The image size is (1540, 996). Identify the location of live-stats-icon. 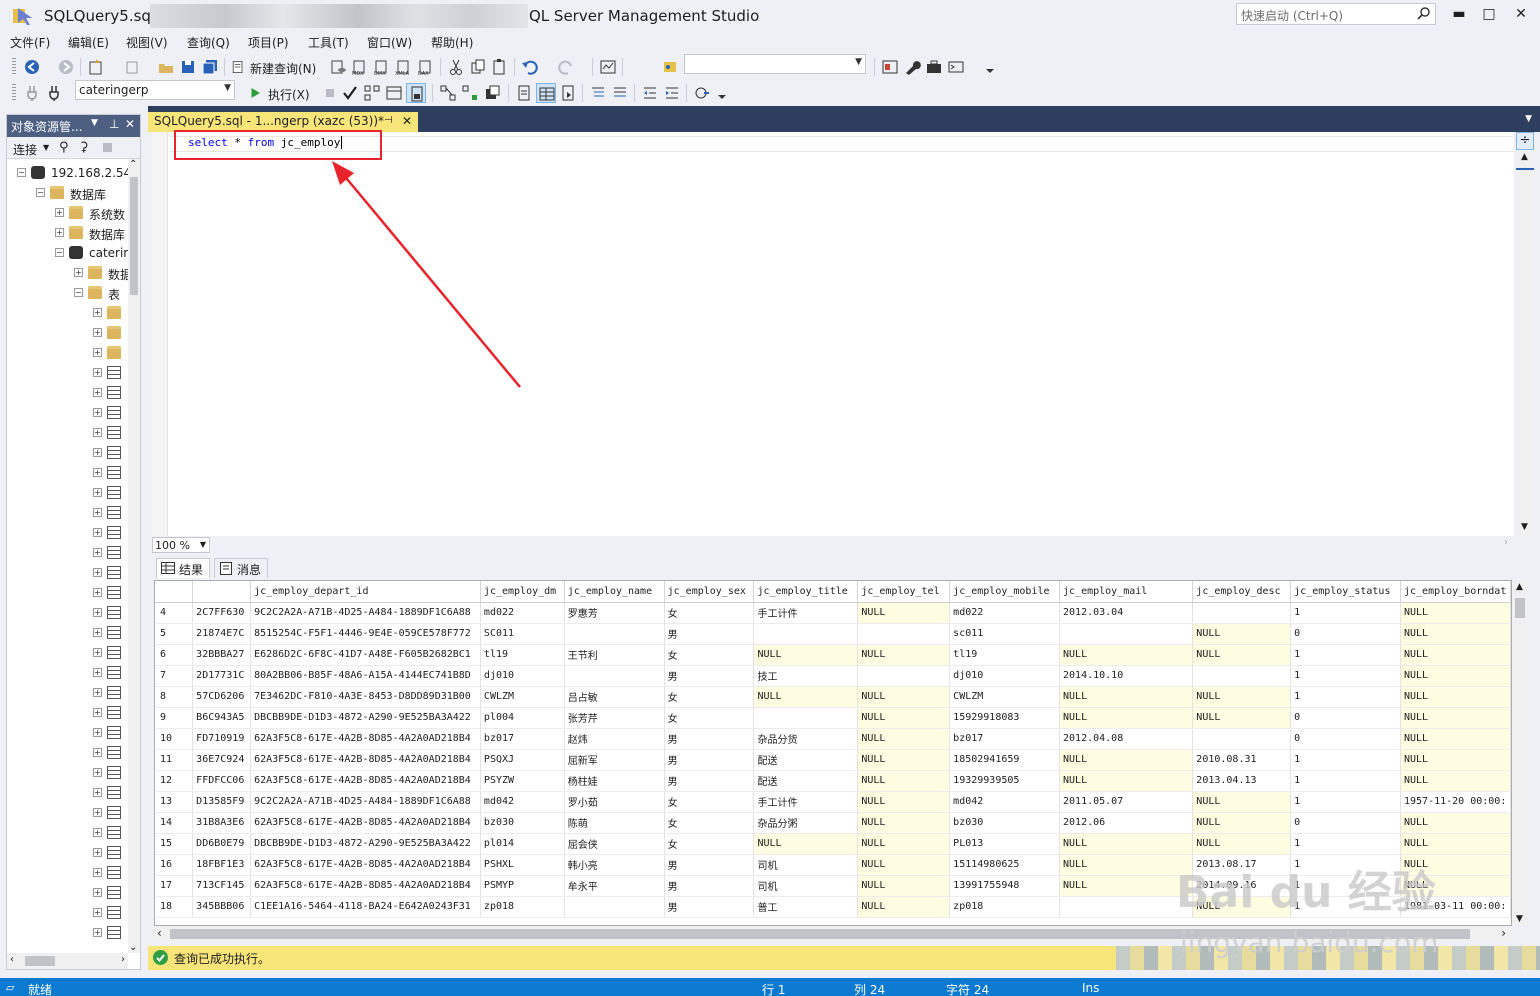
(470, 93).